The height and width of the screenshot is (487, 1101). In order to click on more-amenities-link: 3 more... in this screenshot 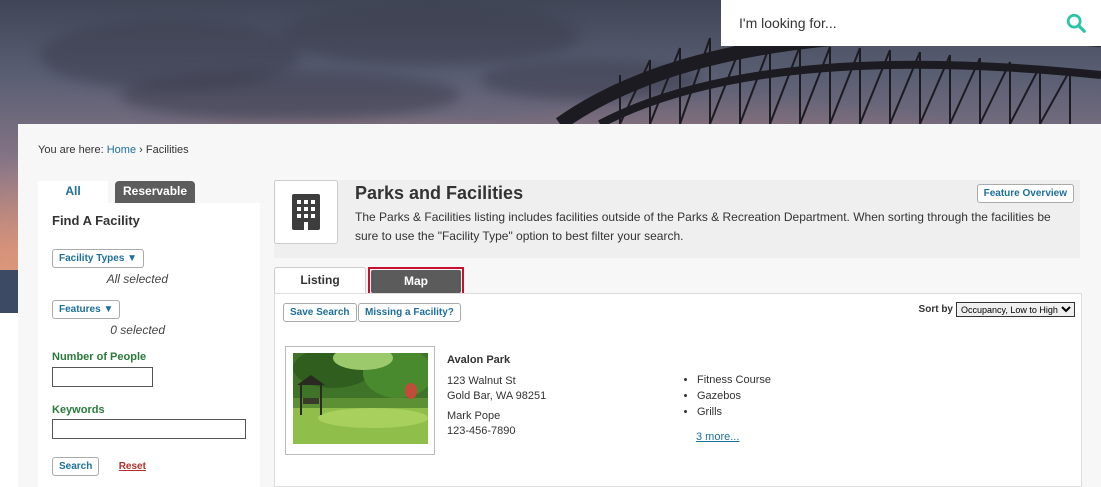, I will do `click(717, 437)`.